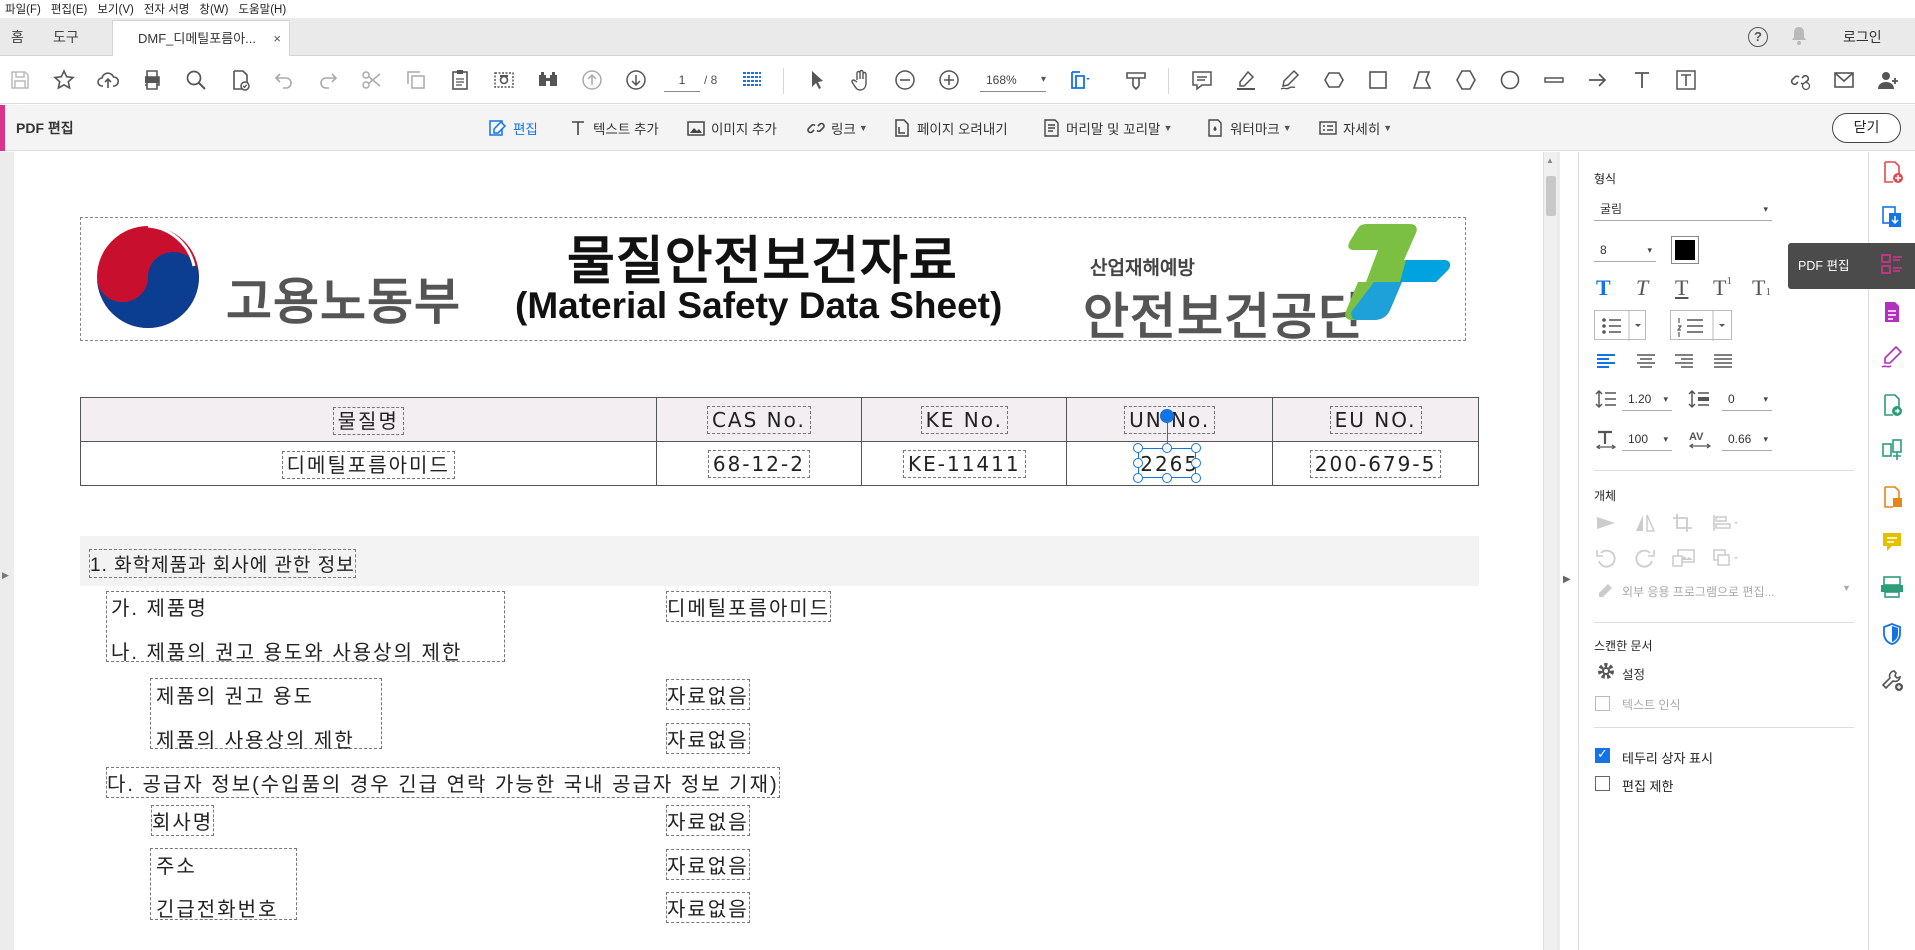 The image size is (1915, 950). What do you see at coordinates (1723, 362) in the screenshot?
I see `align-justify-icon` at bounding box center [1723, 362].